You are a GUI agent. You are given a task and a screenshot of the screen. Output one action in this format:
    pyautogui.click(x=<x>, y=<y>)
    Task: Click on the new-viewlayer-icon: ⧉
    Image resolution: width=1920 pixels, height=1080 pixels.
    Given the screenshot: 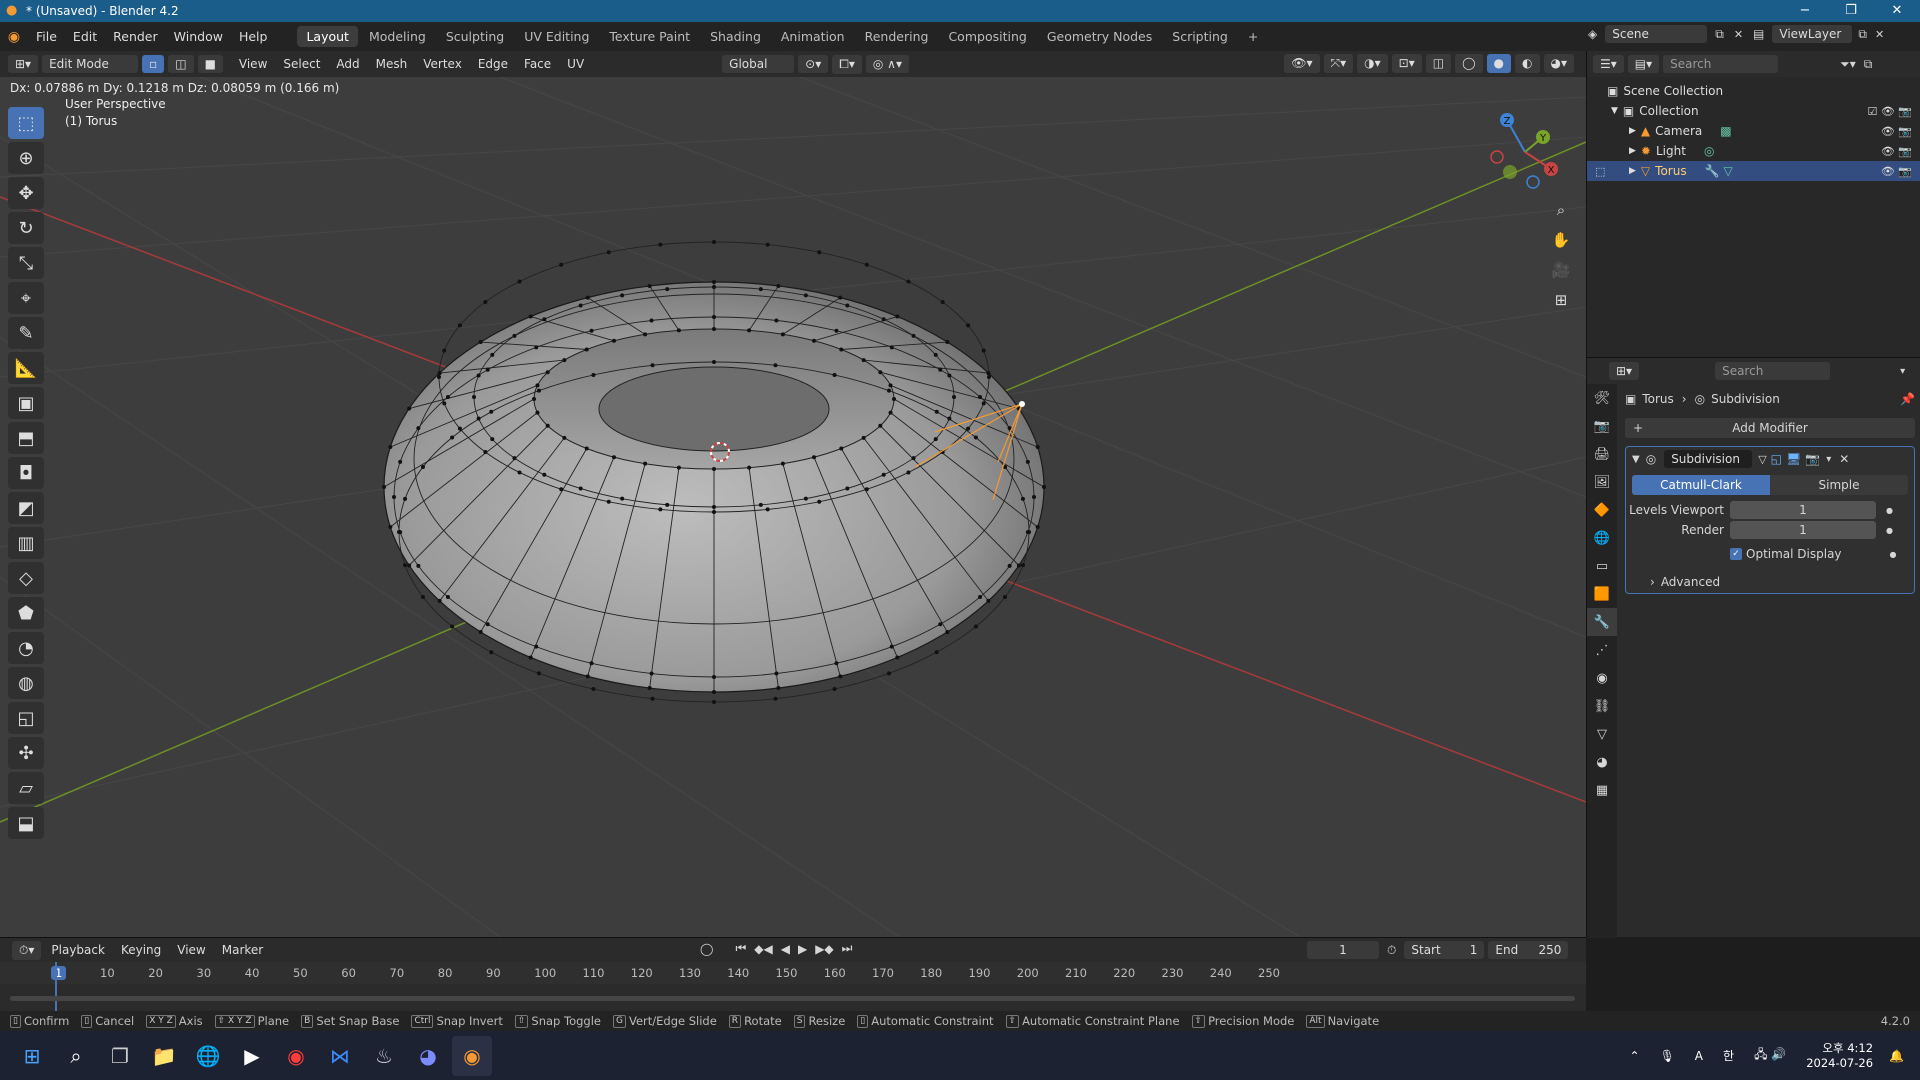 What is the action you would take?
    pyautogui.click(x=1862, y=34)
    